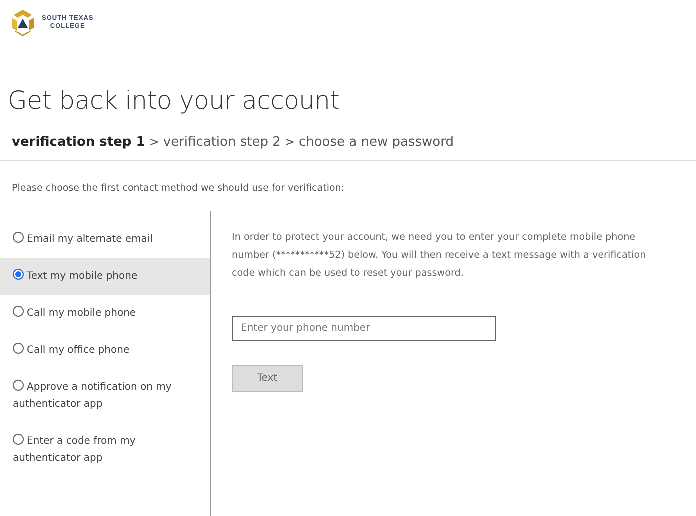 This screenshot has height=516, width=696. Describe the element at coordinates (222, 142) in the screenshot. I see `breadcrumb-step: verification step 2` at that location.